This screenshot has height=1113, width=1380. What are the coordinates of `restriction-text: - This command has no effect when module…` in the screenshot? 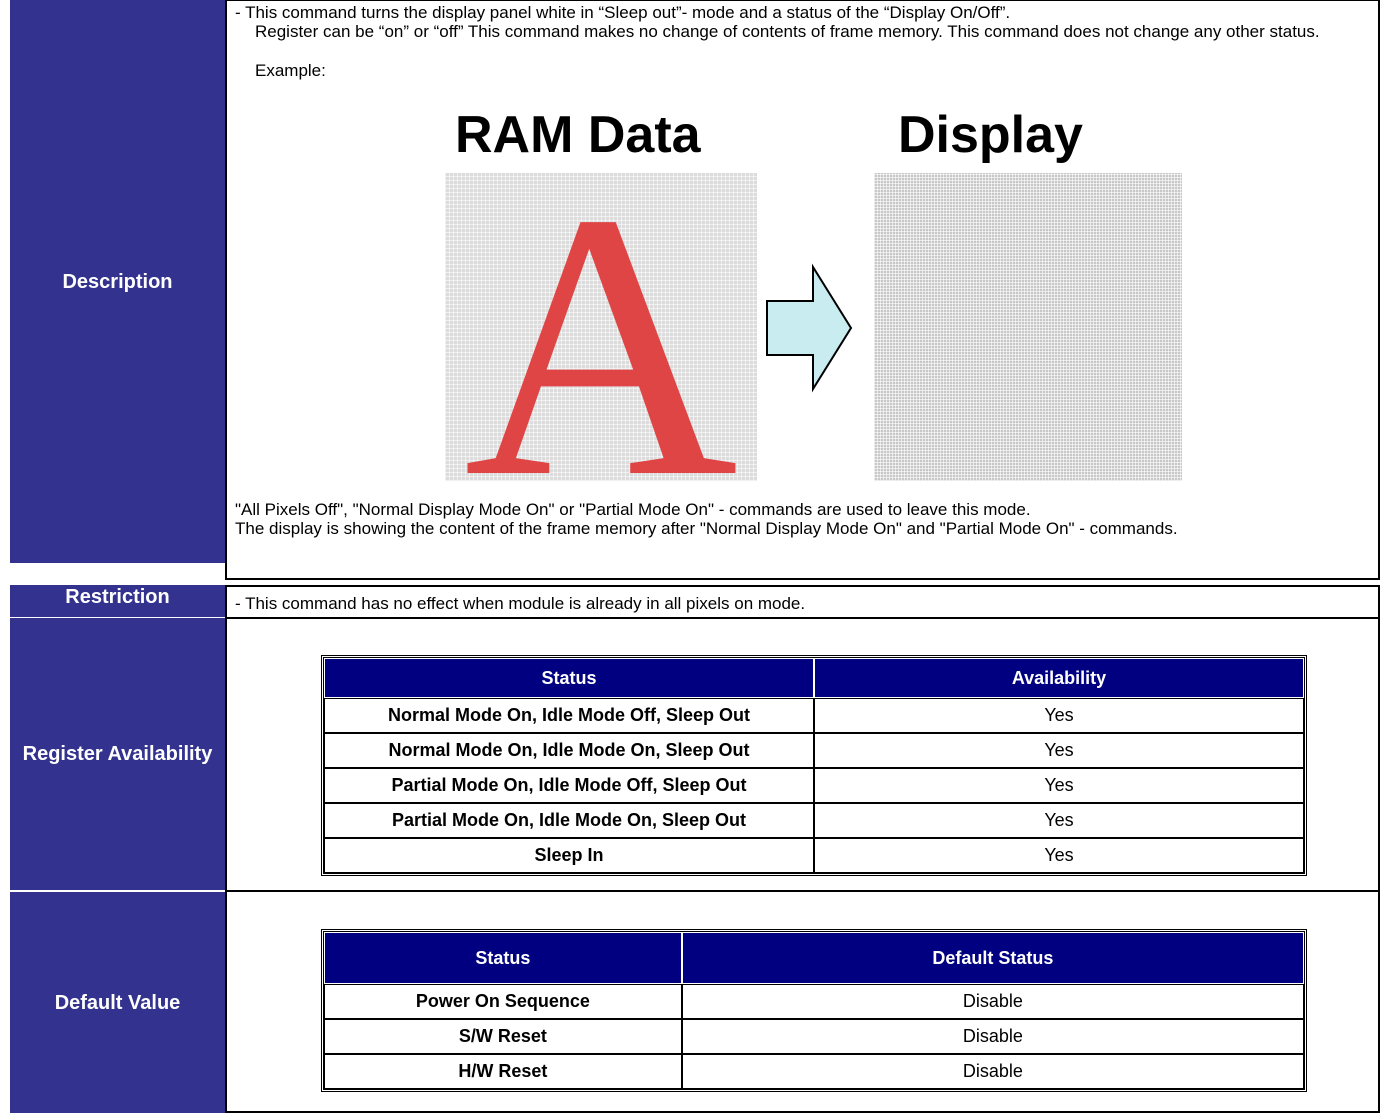 It's located at (520, 603).